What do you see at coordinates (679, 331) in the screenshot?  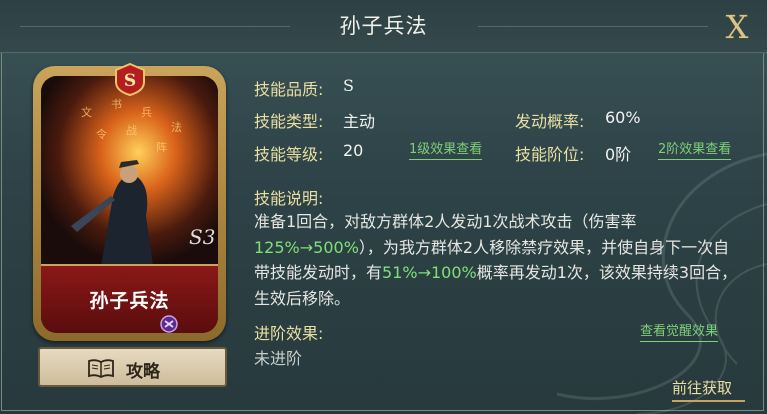 I see `awaken-effect-link: 查看觉醒效果` at bounding box center [679, 331].